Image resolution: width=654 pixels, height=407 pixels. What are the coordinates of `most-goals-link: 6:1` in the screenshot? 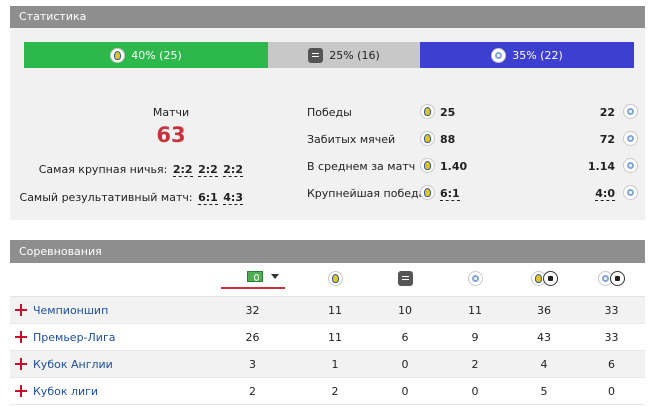 It's located at (208, 198).